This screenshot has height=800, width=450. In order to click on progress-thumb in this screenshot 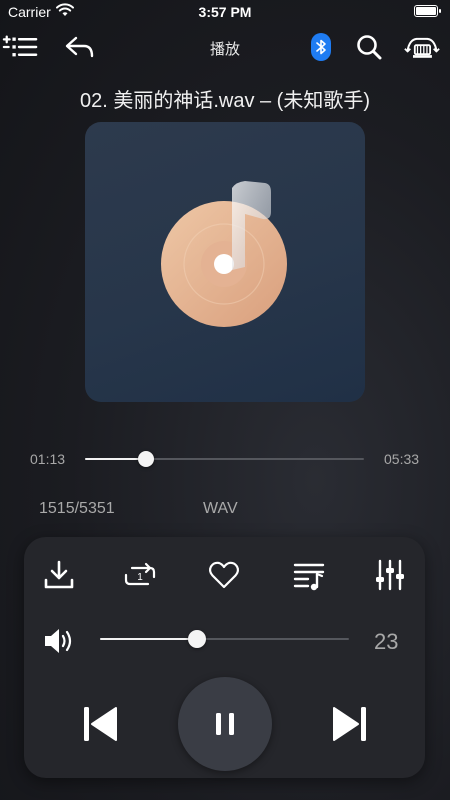, I will do `click(146, 459)`.